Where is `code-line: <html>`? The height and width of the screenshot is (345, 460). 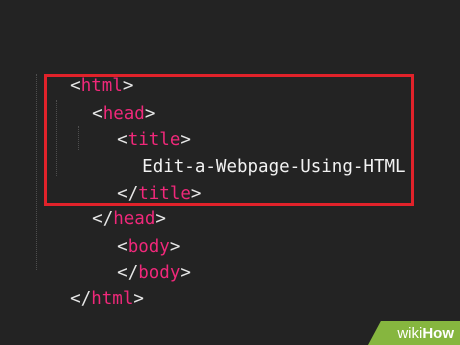 code-line: <html> is located at coordinates (80, 71).